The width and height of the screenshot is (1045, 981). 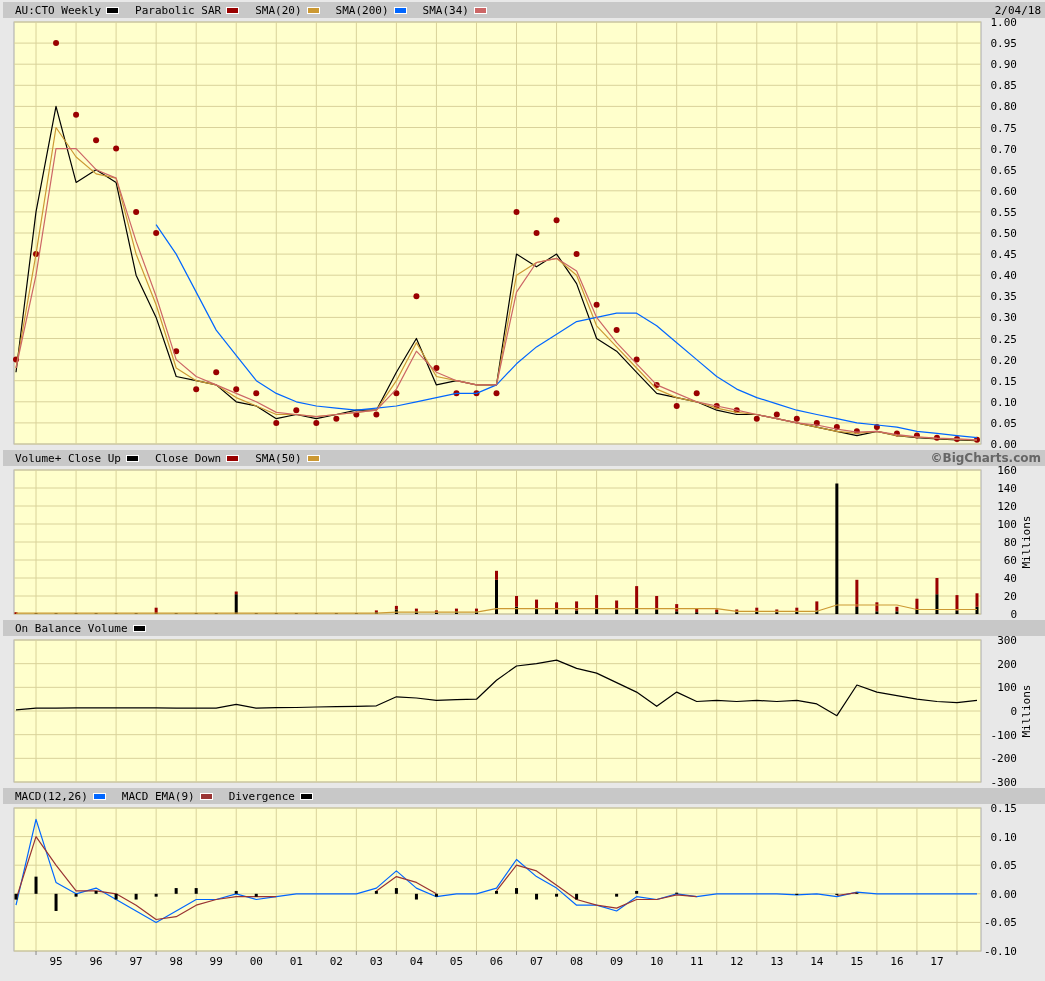 What do you see at coordinates (296, 961) in the screenshot?
I see `axis-tick-label: 01` at bounding box center [296, 961].